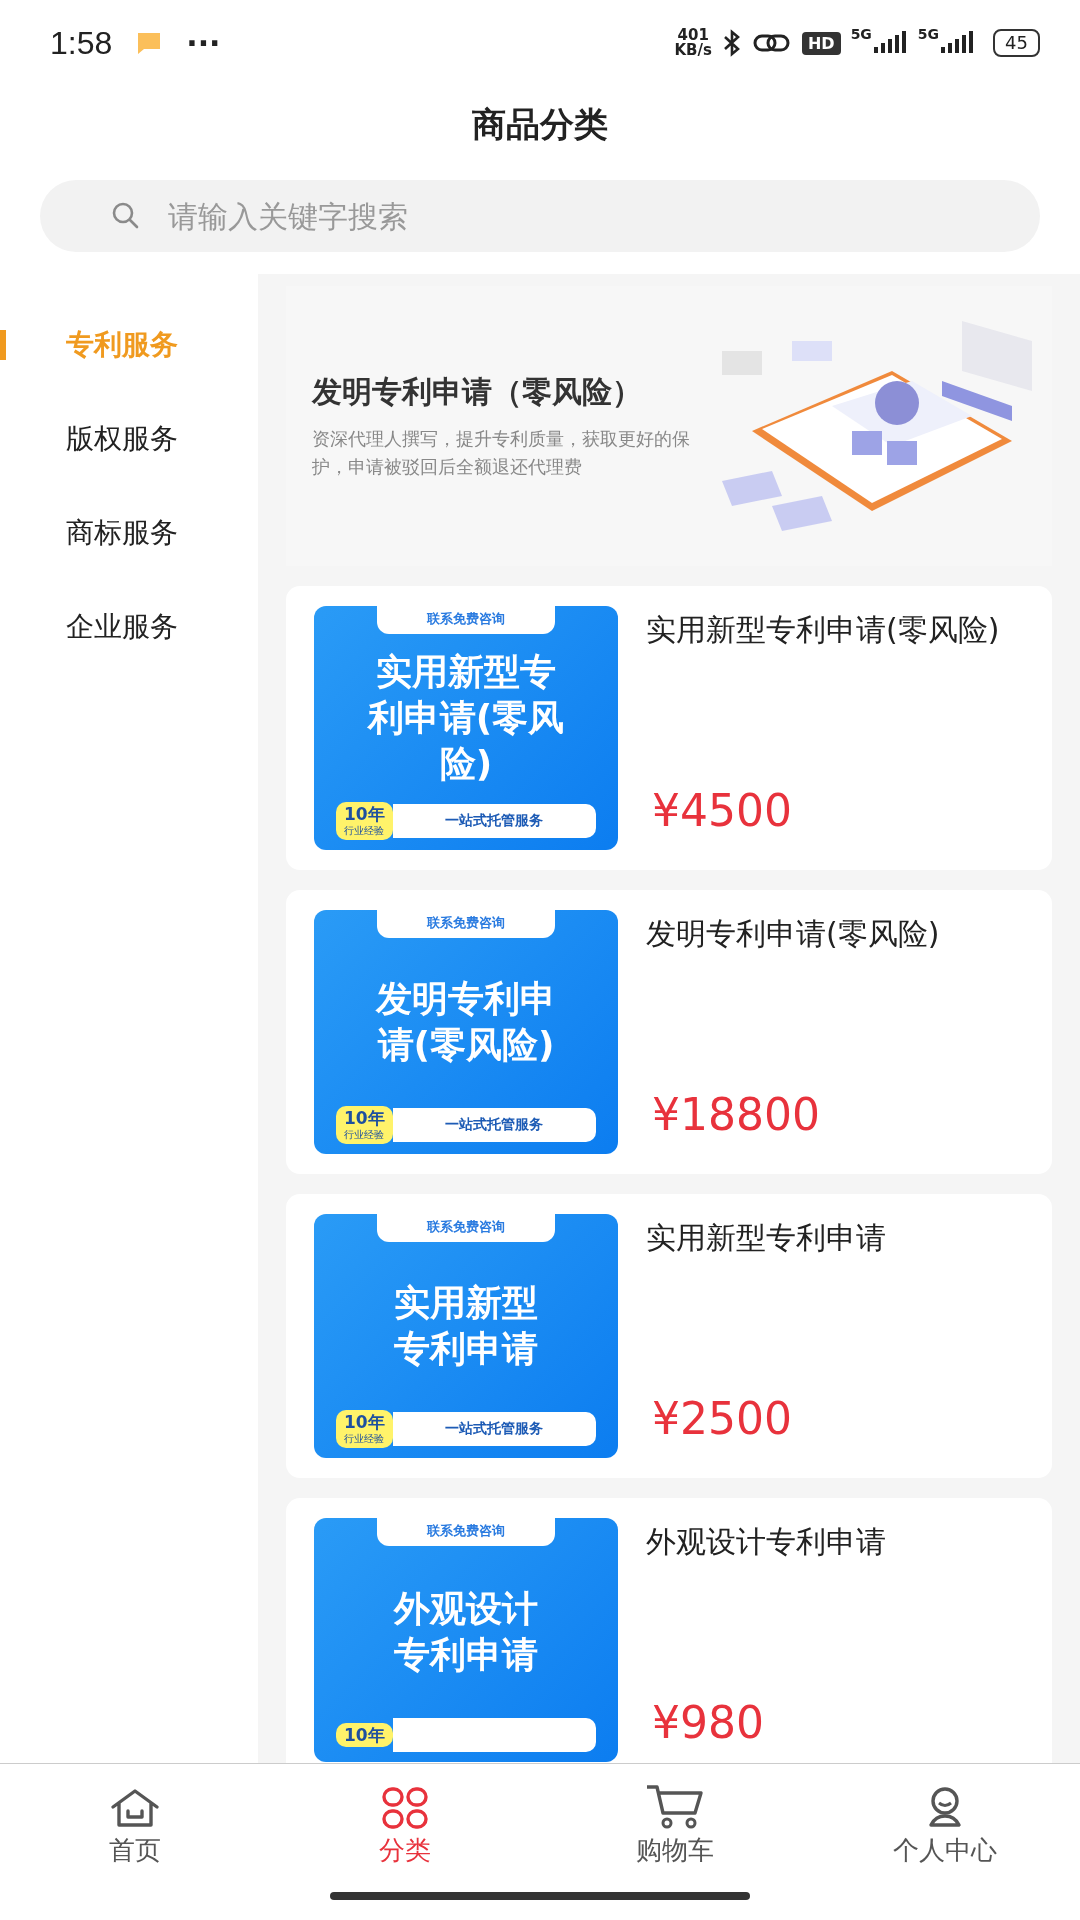  I want to click on cart-icon, so click(675, 1806).